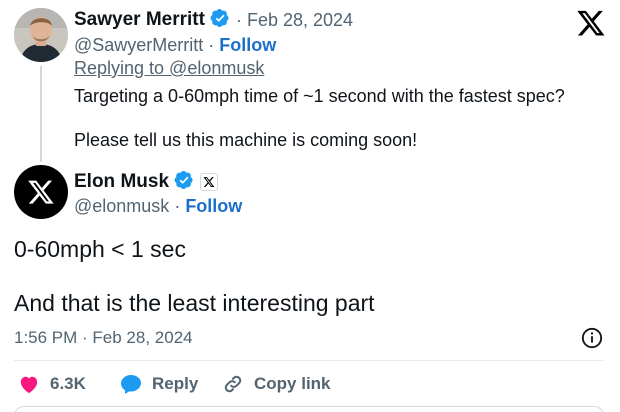 The image size is (620, 412). I want to click on like-button: 6.3K, so click(52, 384).